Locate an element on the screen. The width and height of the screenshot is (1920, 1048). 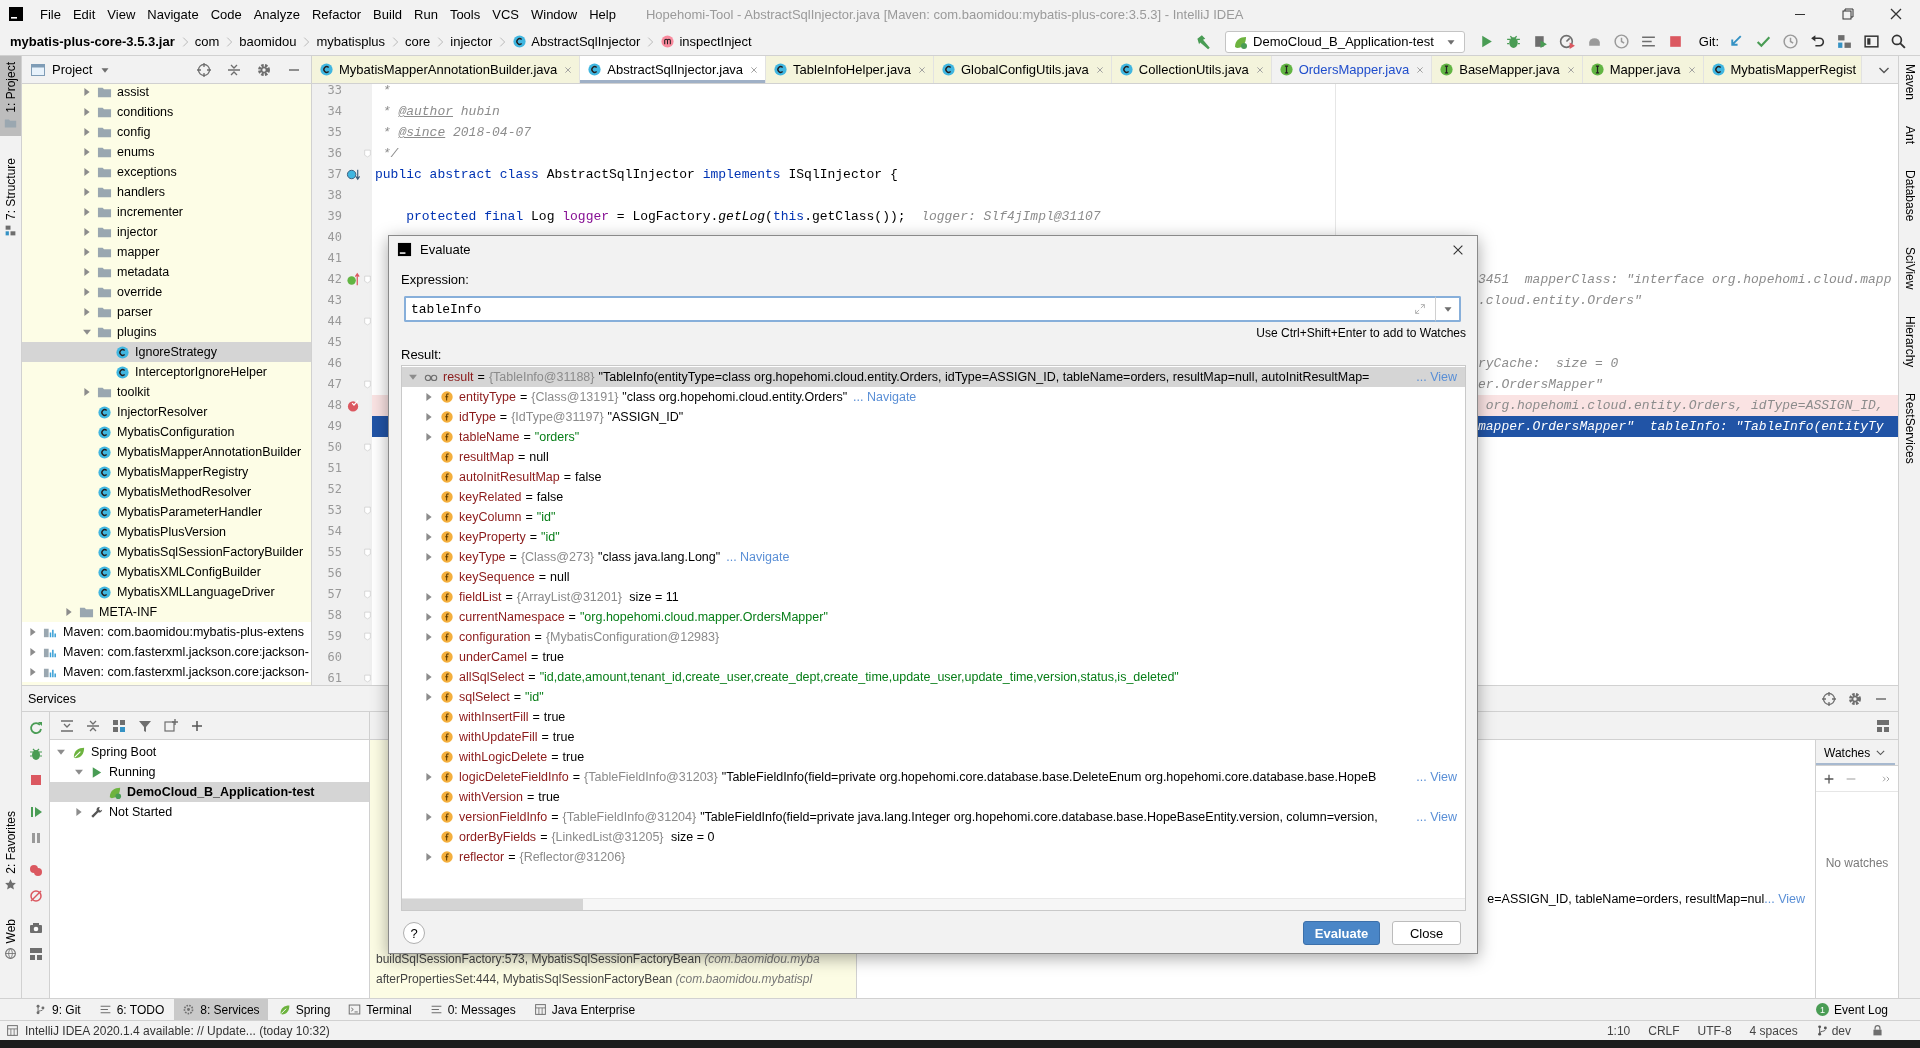
tree-item: plugins is located at coordinates (166, 332).